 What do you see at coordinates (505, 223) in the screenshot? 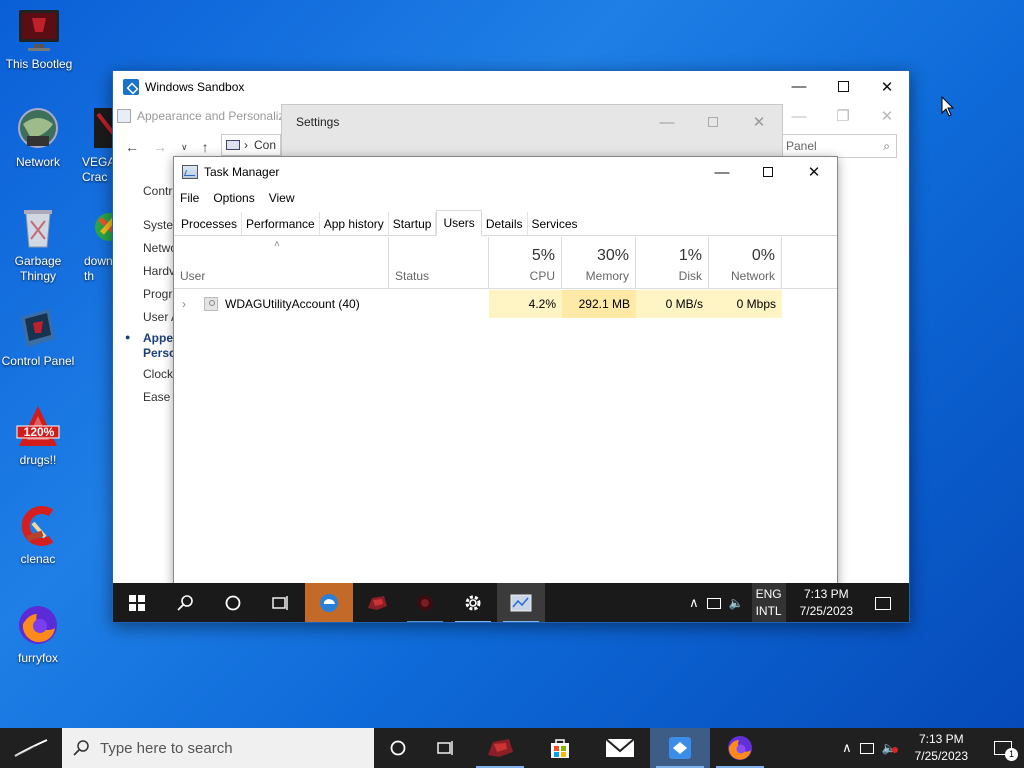
I see `tab-details: Details` at bounding box center [505, 223].